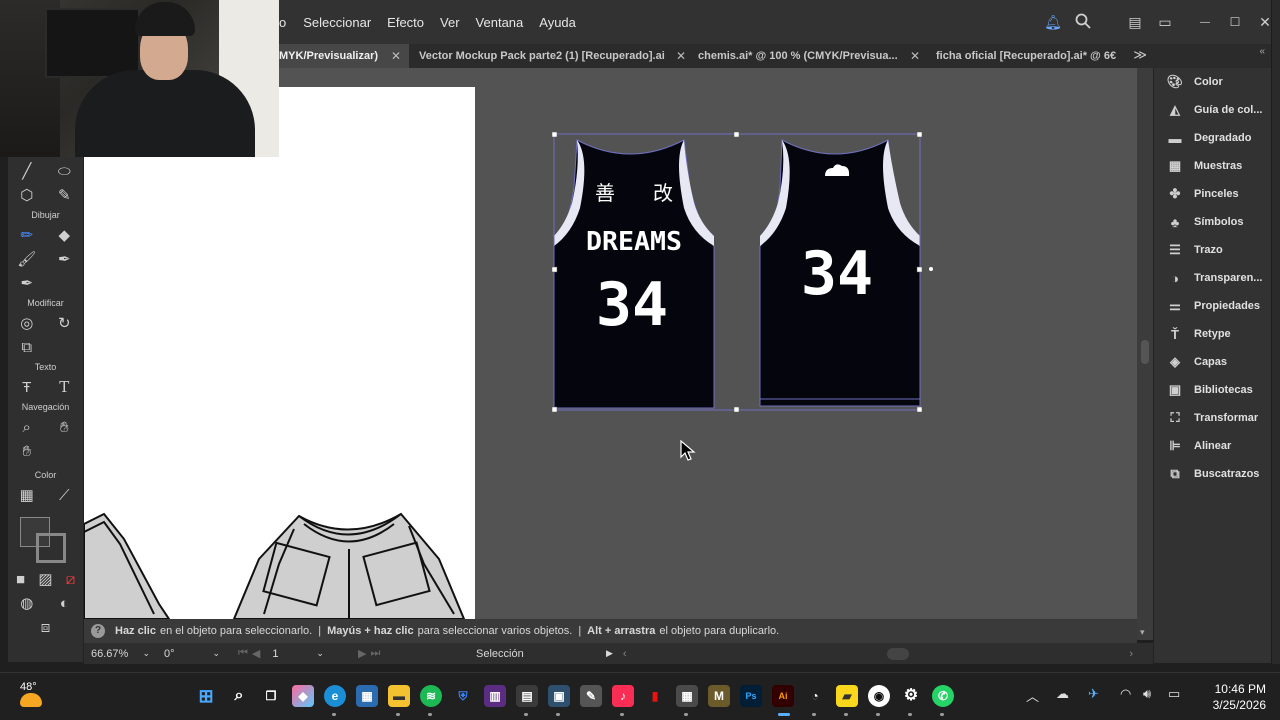 This screenshot has height=720, width=1280. I want to click on fill-stroke-swatch, so click(49, 539).